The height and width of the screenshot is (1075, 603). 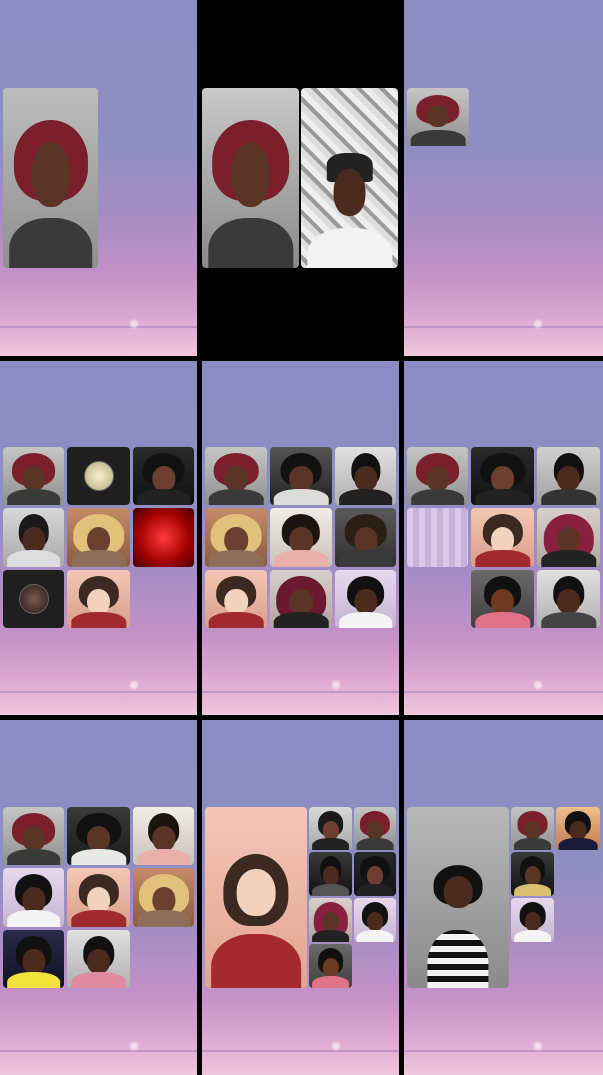 What do you see at coordinates (438, 117) in the screenshot?
I see `video-tile-pip` at bounding box center [438, 117].